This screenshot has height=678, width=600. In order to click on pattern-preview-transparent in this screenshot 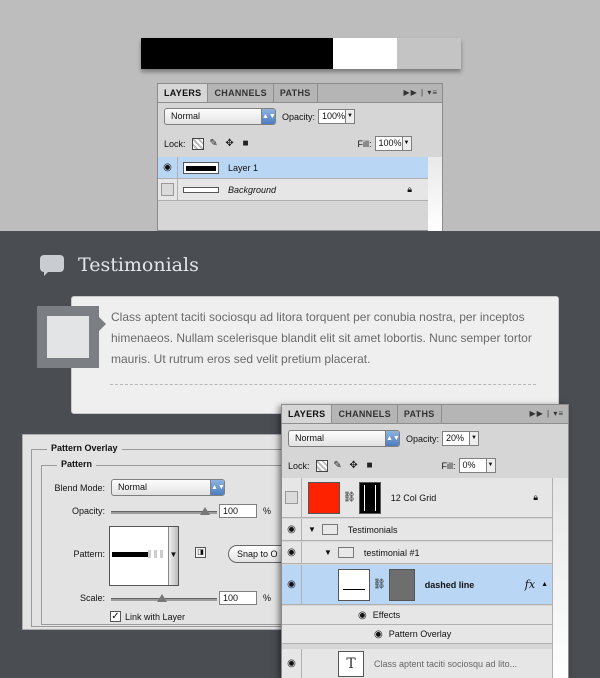, I will do `click(157, 554)`.